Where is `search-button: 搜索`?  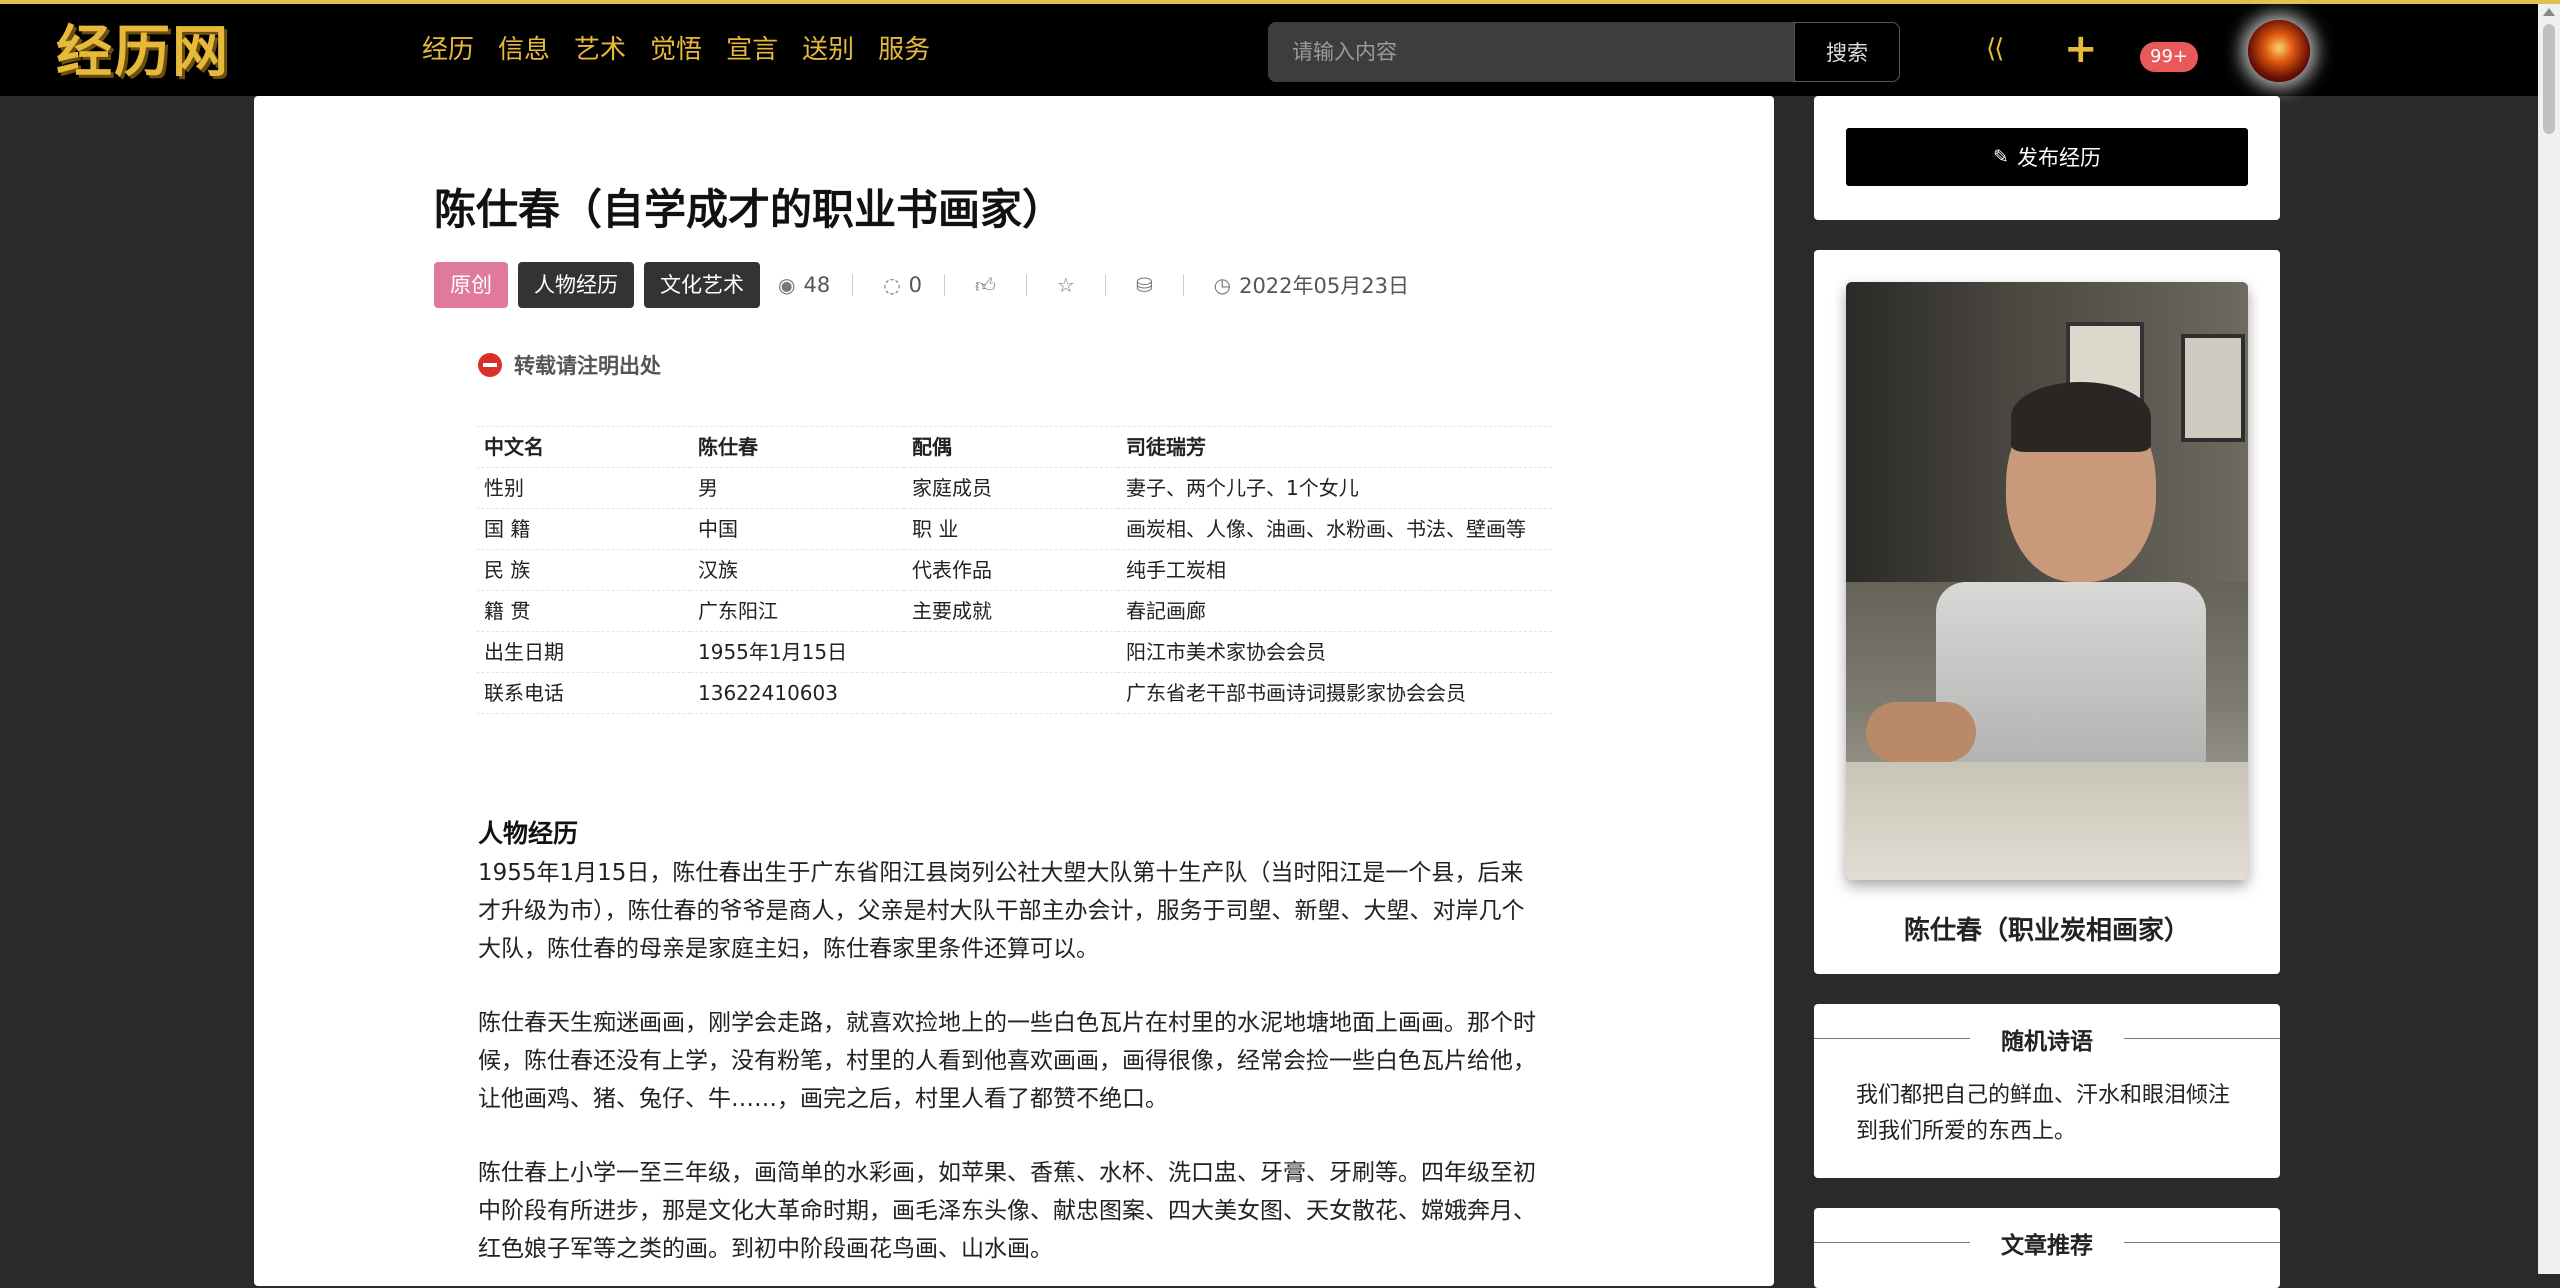 search-button: 搜索 is located at coordinates (1847, 52).